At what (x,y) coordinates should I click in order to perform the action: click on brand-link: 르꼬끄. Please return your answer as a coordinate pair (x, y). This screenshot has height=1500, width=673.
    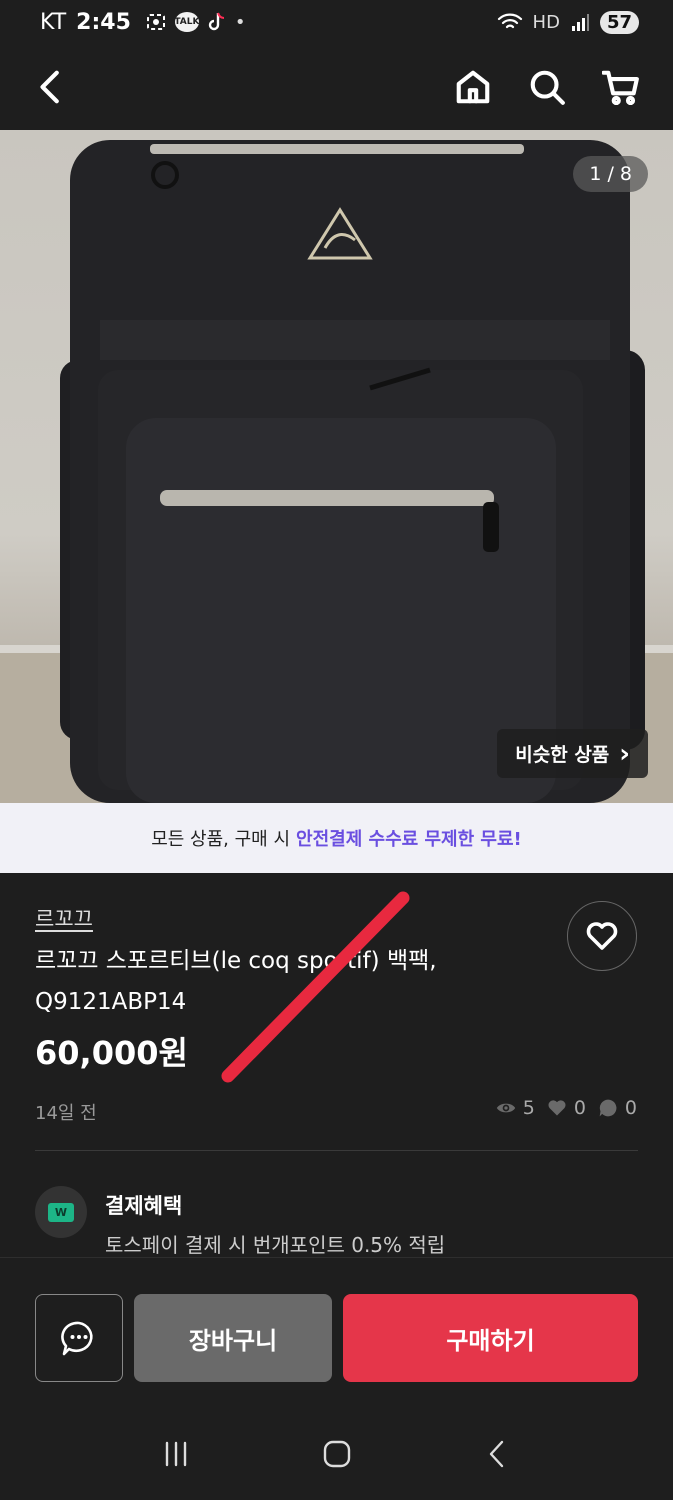
    Looking at the image, I should click on (64, 918).